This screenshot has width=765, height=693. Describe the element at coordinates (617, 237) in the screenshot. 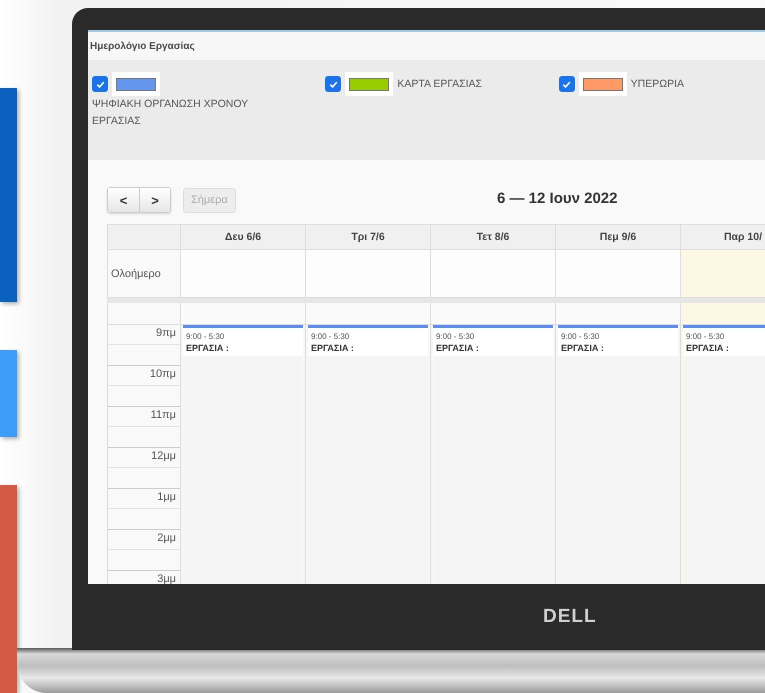

I see `day-header: Πεμ 9/6` at that location.